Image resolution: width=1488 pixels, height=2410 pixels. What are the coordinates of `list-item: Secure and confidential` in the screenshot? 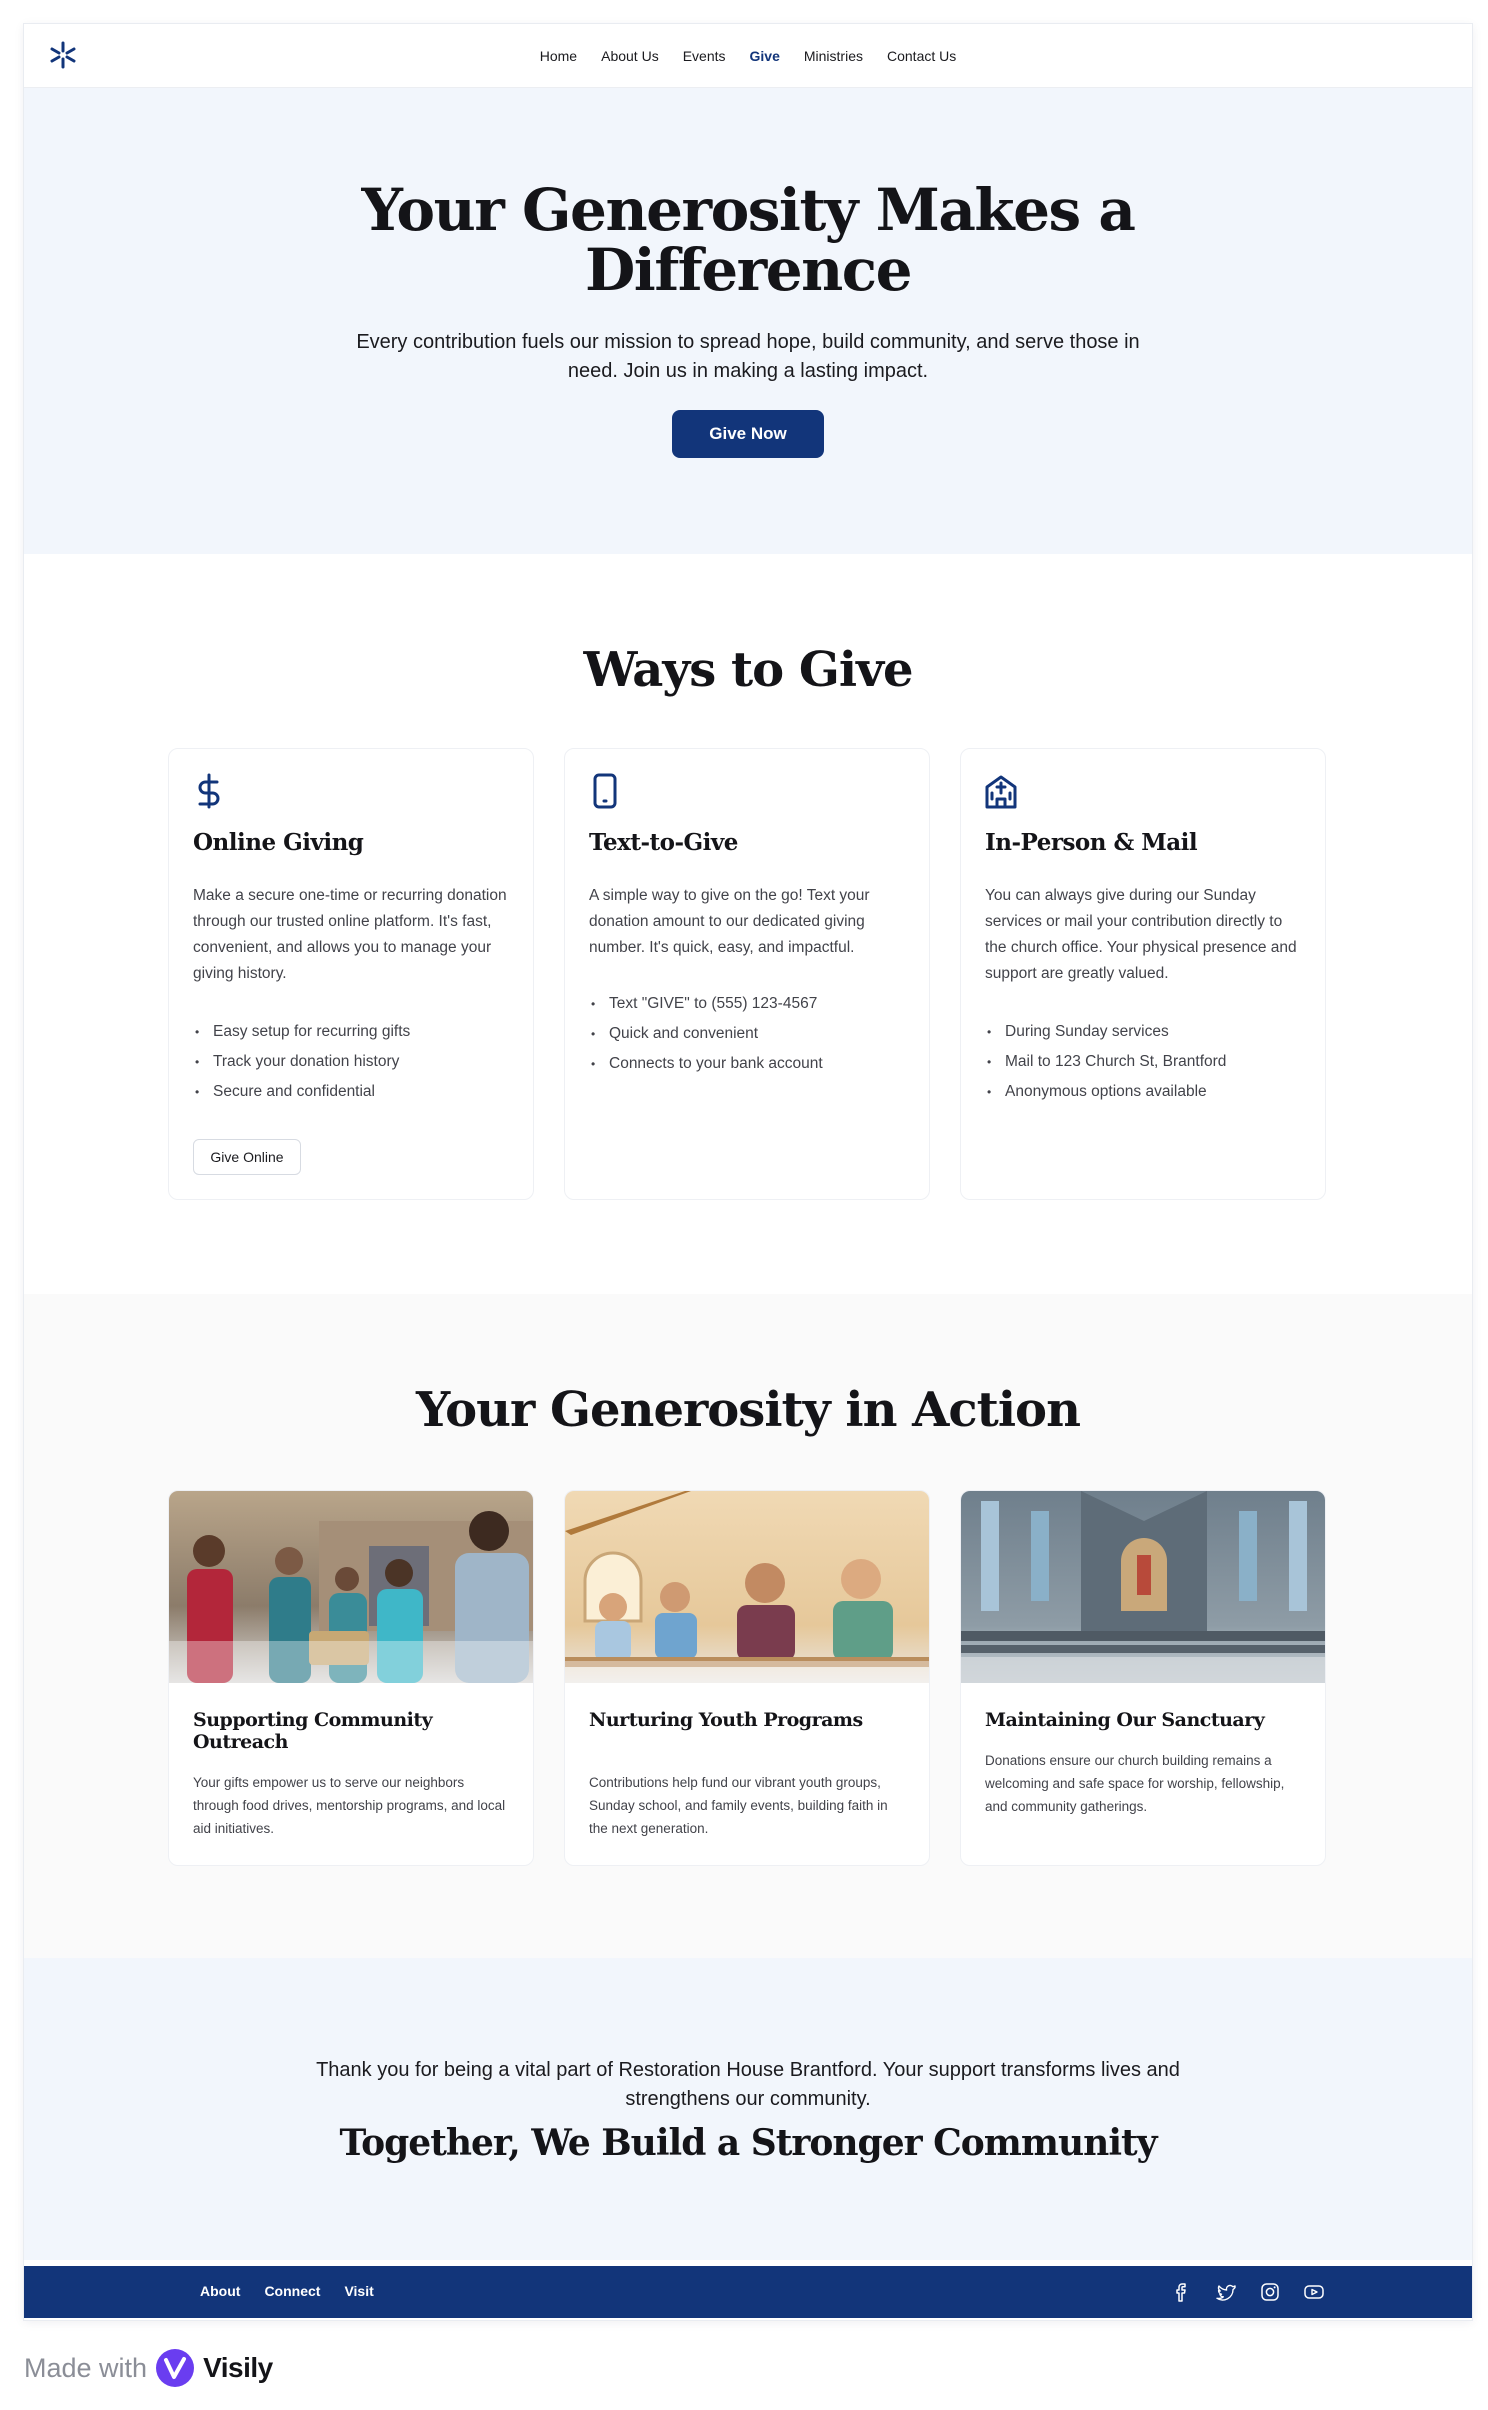 It's located at (301, 1092).